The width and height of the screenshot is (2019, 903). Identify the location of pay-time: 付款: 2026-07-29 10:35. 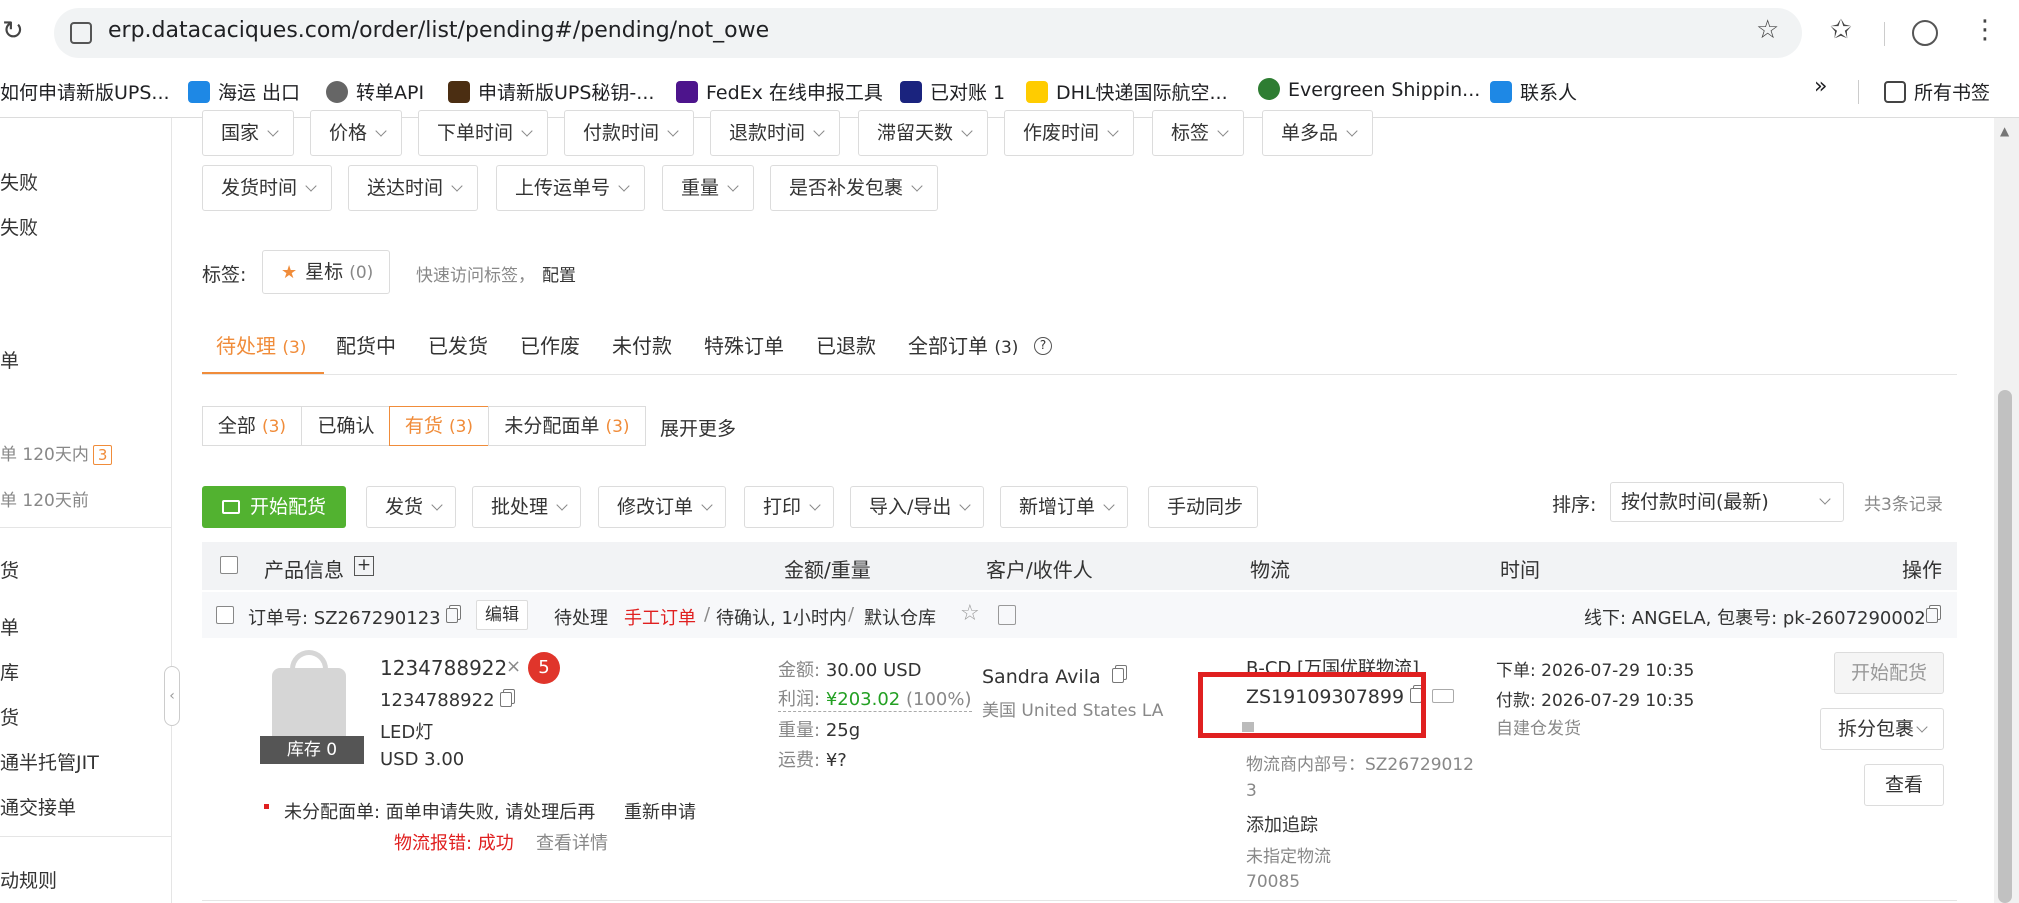
(1595, 701).